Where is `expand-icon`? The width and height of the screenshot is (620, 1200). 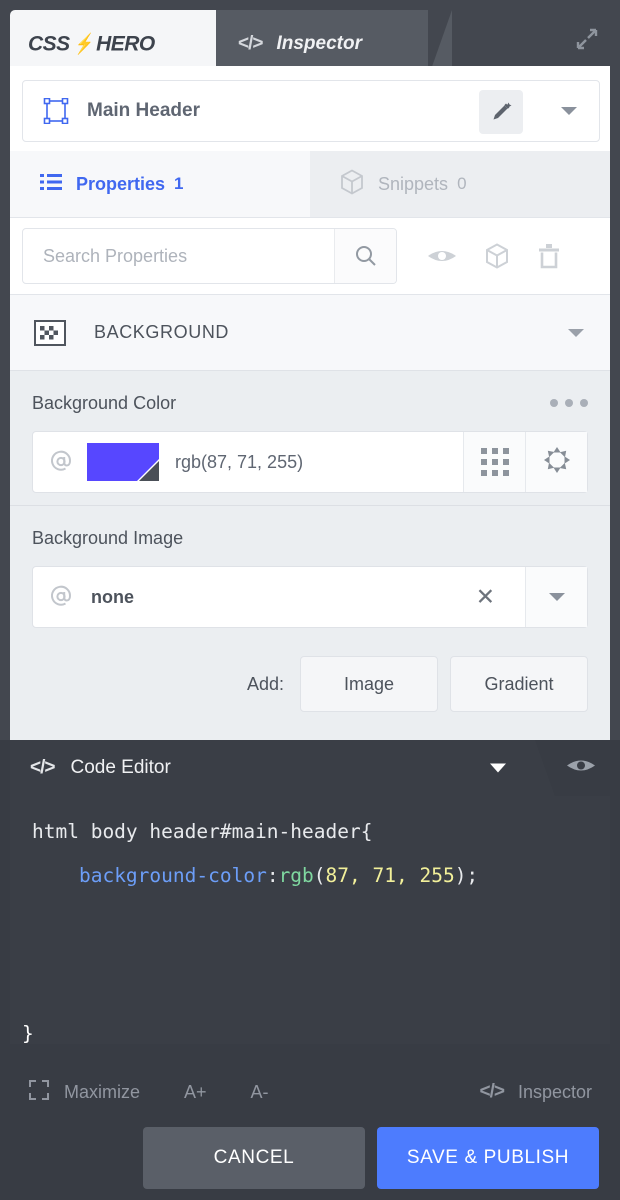
expand-icon is located at coordinates (587, 39).